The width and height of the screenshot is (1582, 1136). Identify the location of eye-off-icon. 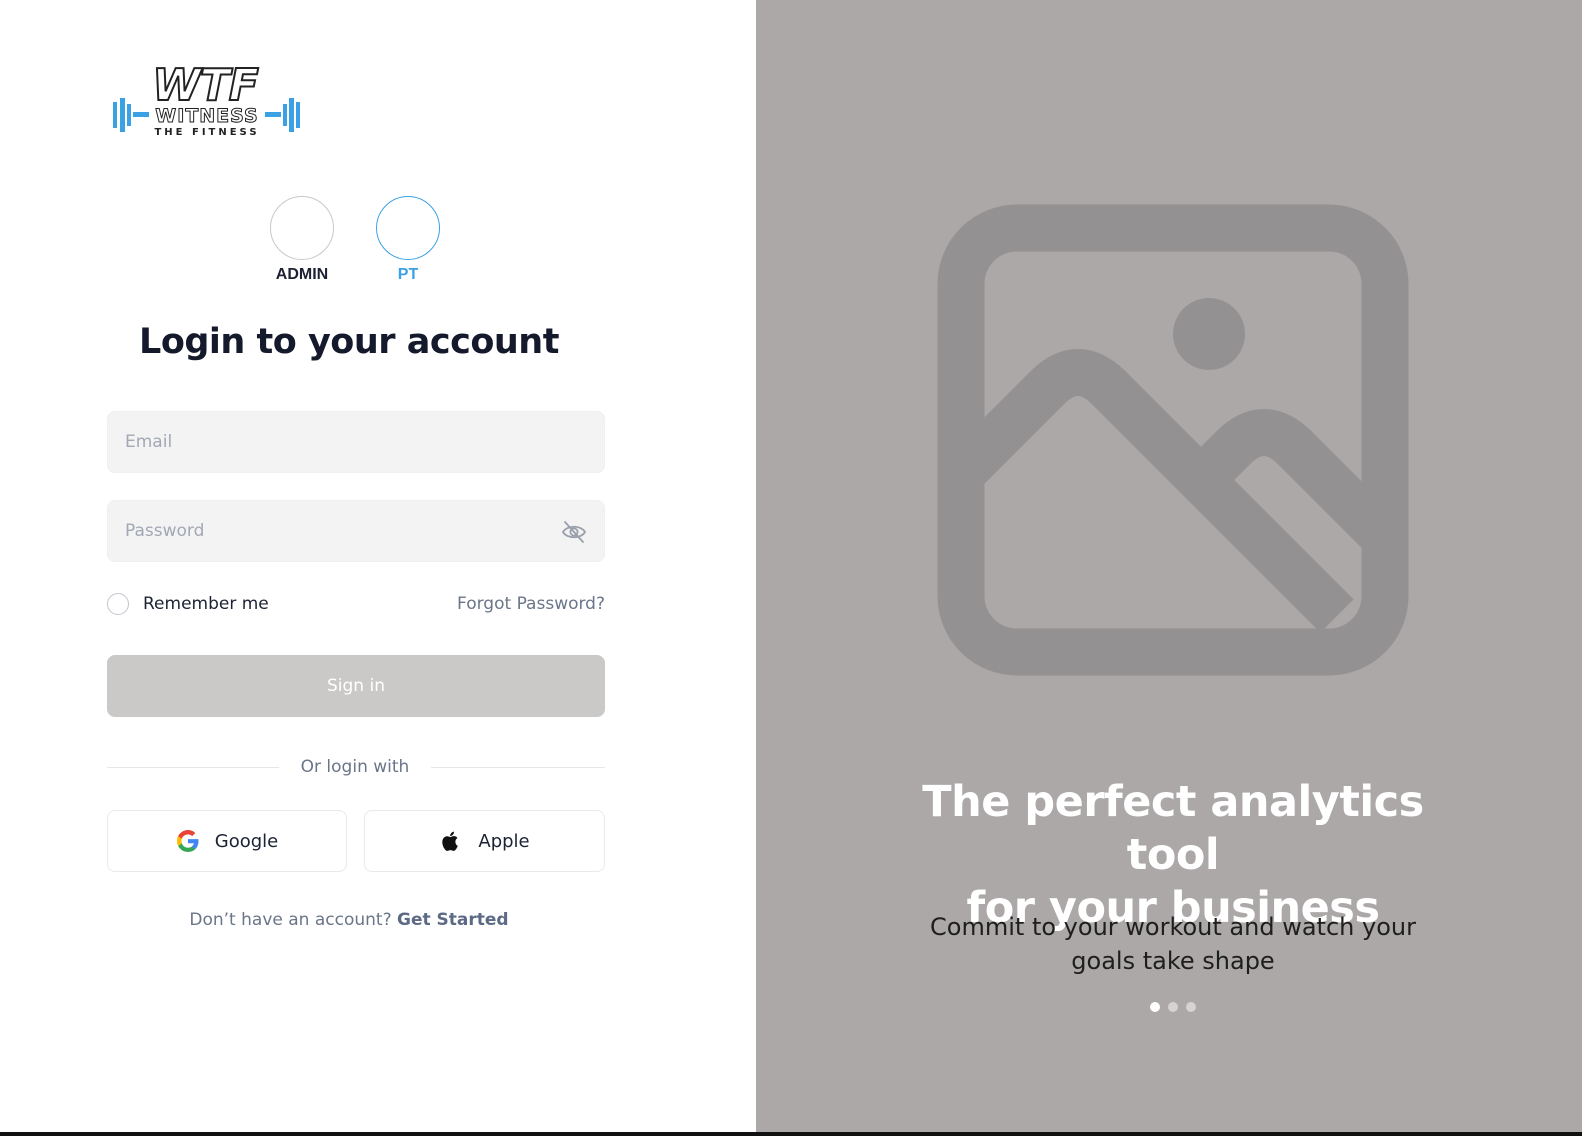
(574, 532).